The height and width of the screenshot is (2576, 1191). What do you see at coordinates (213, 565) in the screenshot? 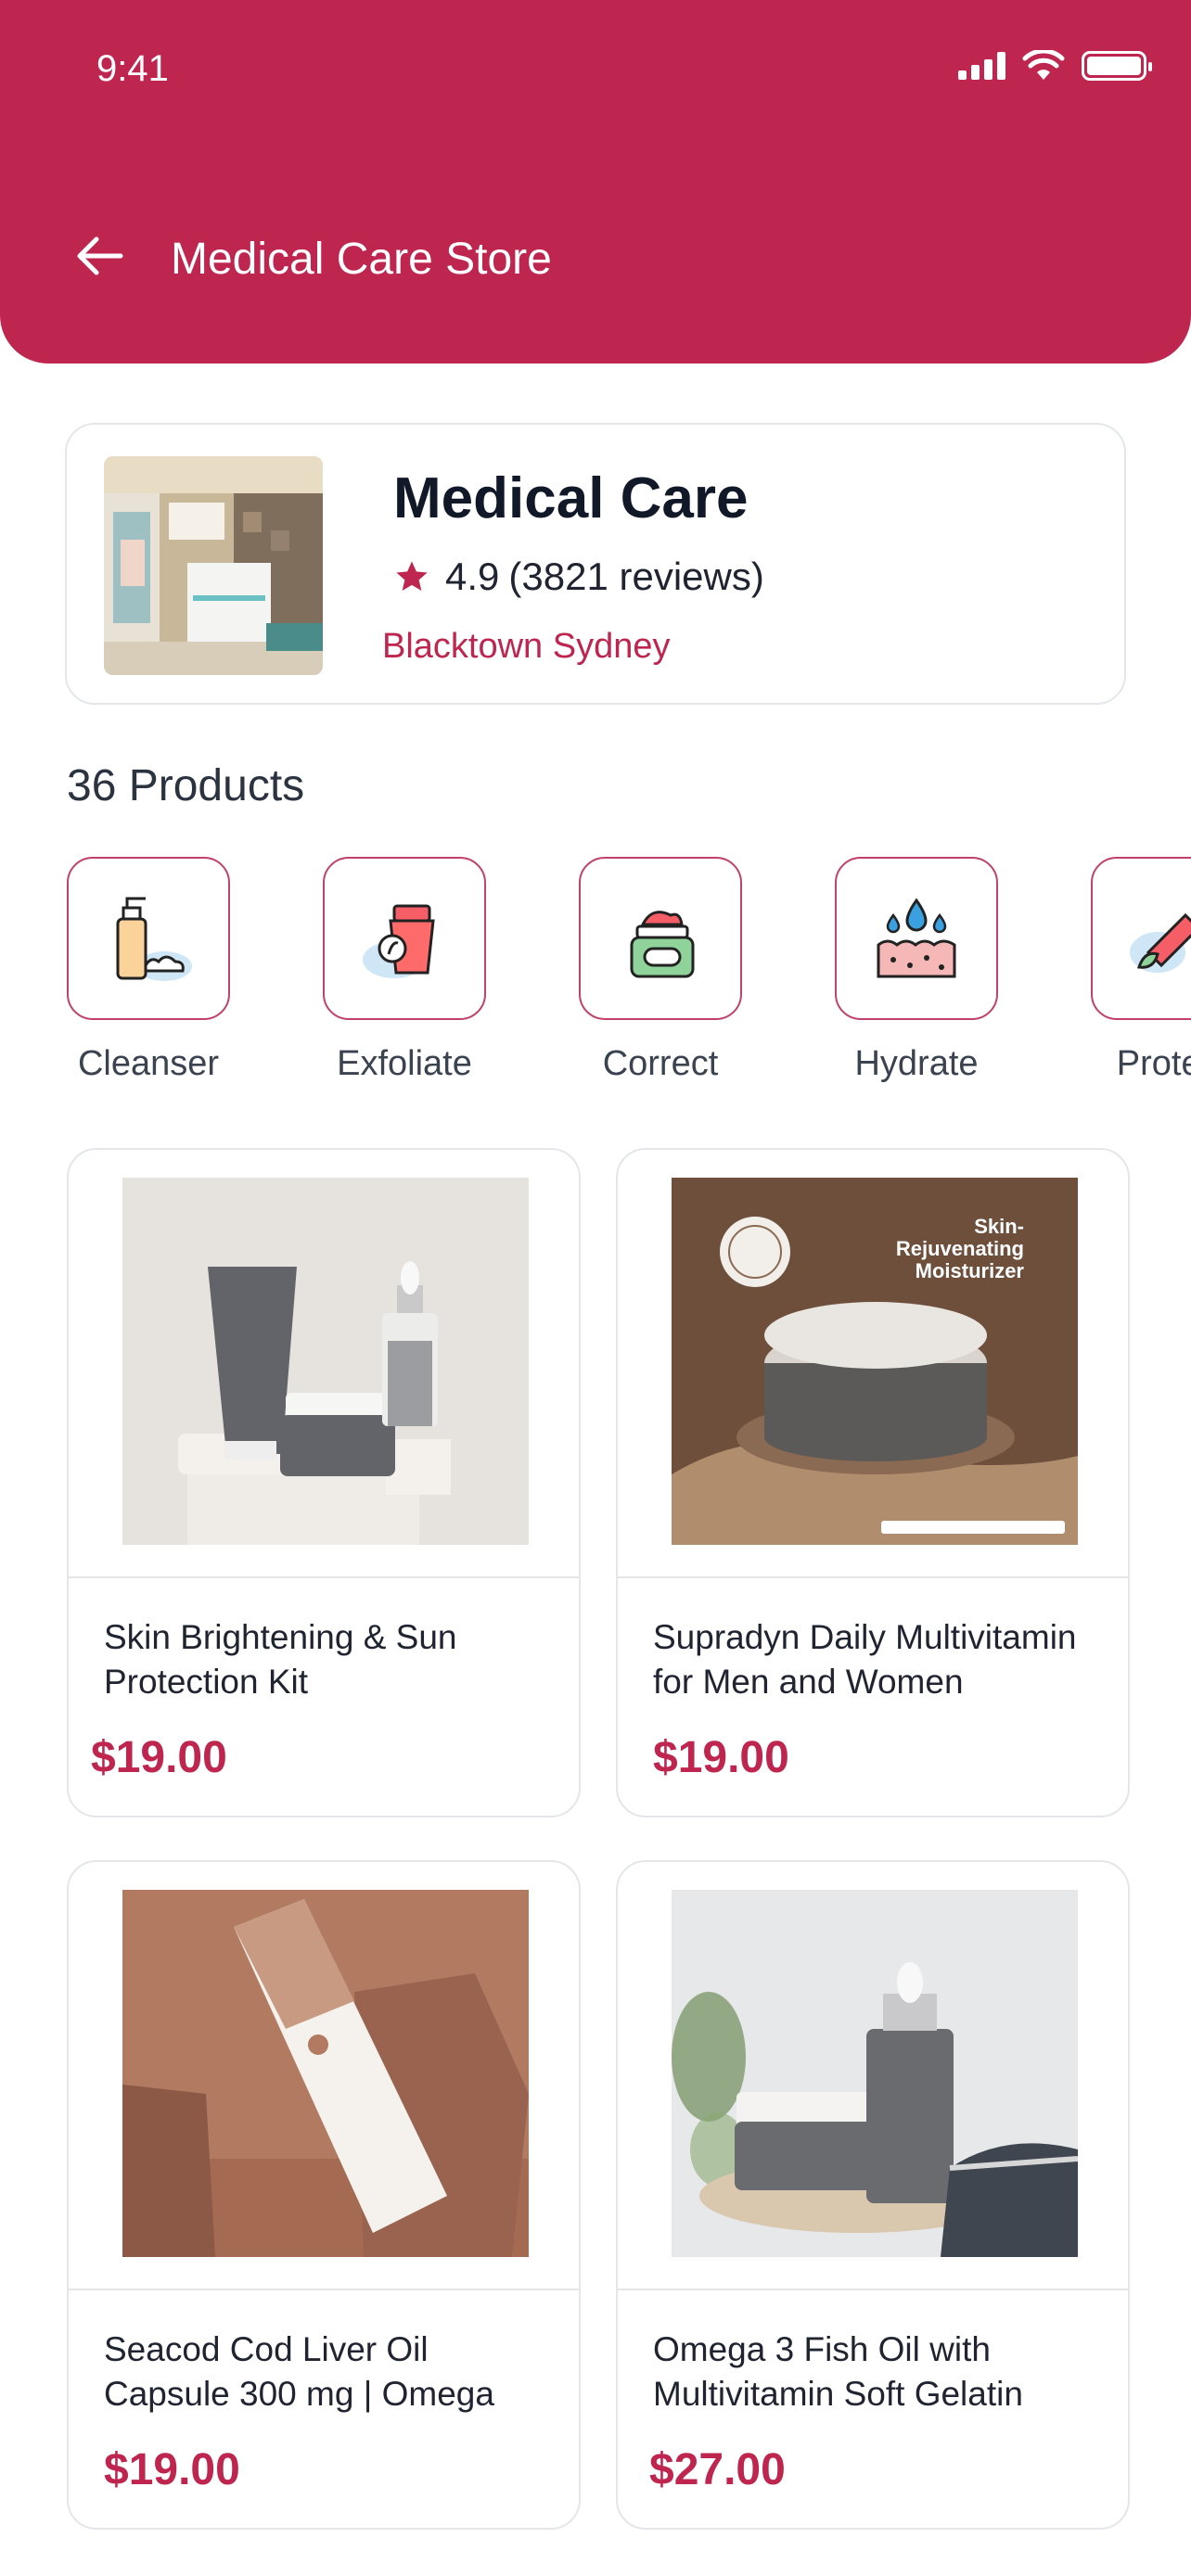
I see `store-photo` at bounding box center [213, 565].